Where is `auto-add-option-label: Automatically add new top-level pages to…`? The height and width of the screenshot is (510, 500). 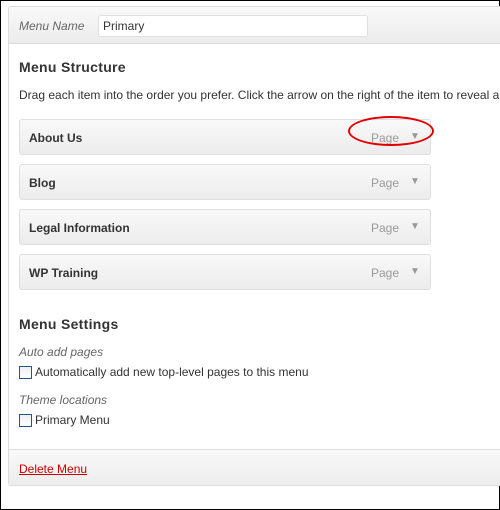 auto-add-option-label: Automatically add new top-level pages to… is located at coordinates (172, 372).